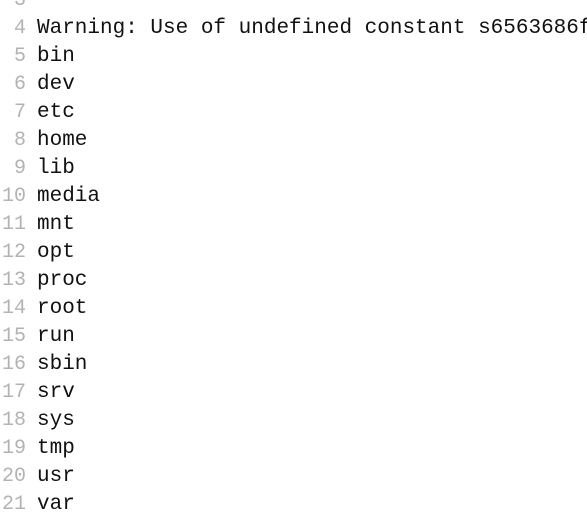  I want to click on code-line: 14 root, so click(293, 308).